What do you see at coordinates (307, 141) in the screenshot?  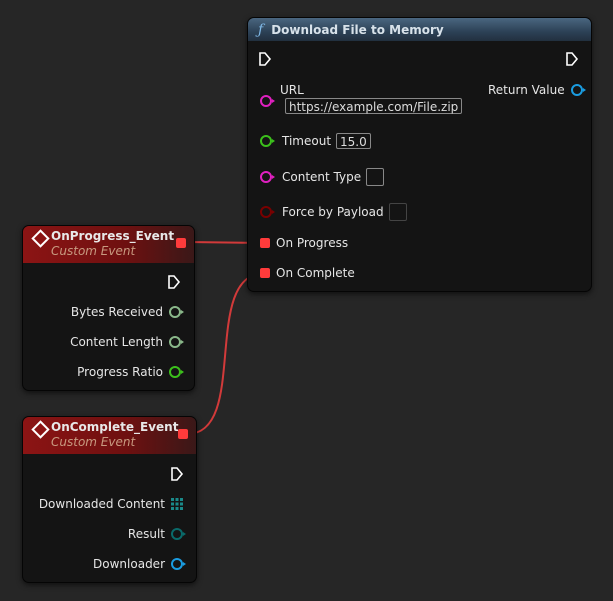 I see `timeout-label: Timeout` at bounding box center [307, 141].